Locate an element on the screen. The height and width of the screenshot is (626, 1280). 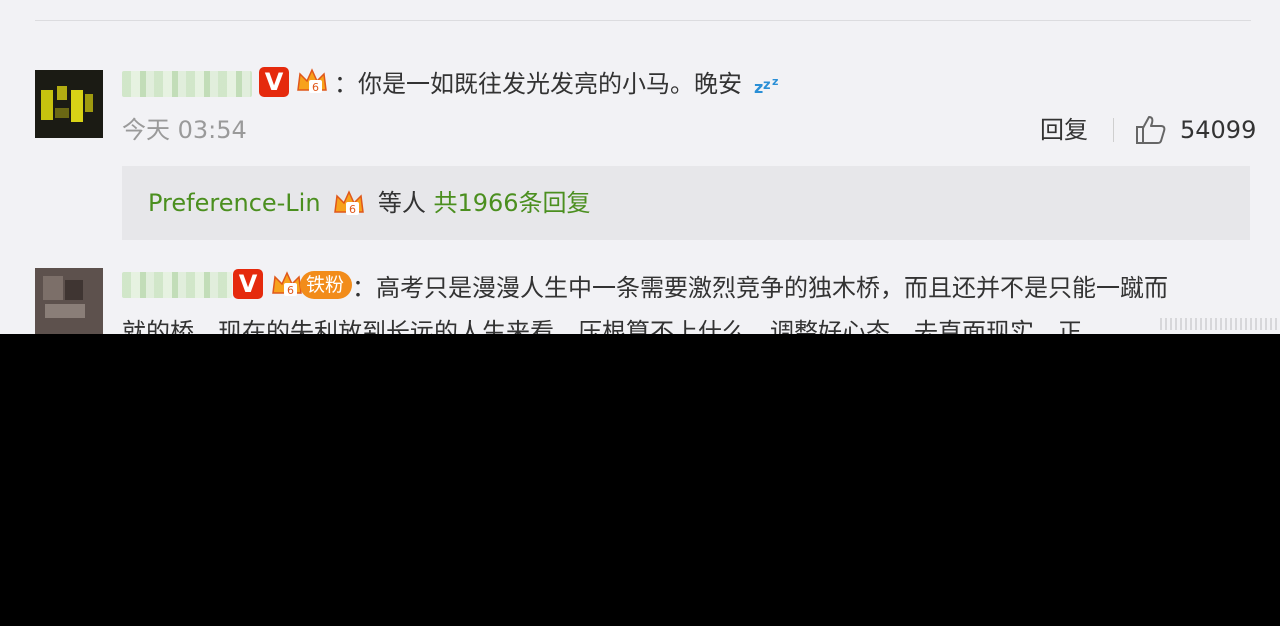
comment-time: 今天 03:54 is located at coordinates (184, 130).